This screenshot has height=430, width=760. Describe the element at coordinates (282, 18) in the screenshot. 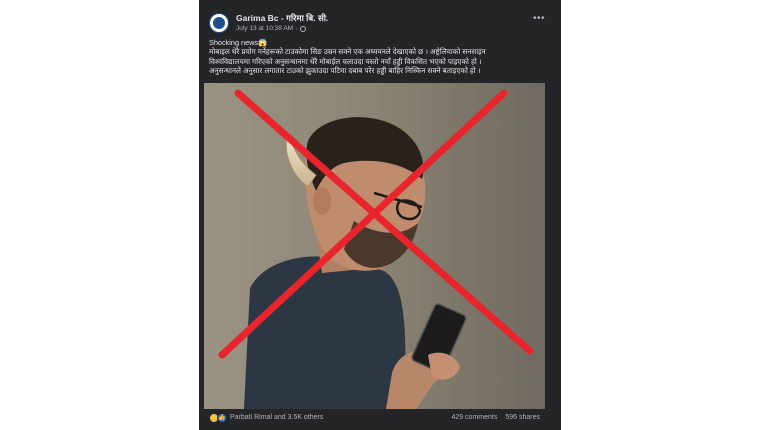

I see `author-name: Garima Bc - गरिमा बि. सी.` at that location.